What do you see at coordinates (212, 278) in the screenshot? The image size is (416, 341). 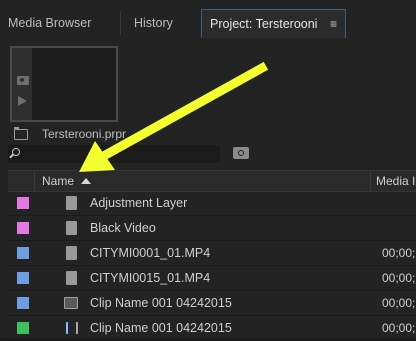 I see `list-item: CITYMI0015_01.MP4 00;00;` at bounding box center [212, 278].